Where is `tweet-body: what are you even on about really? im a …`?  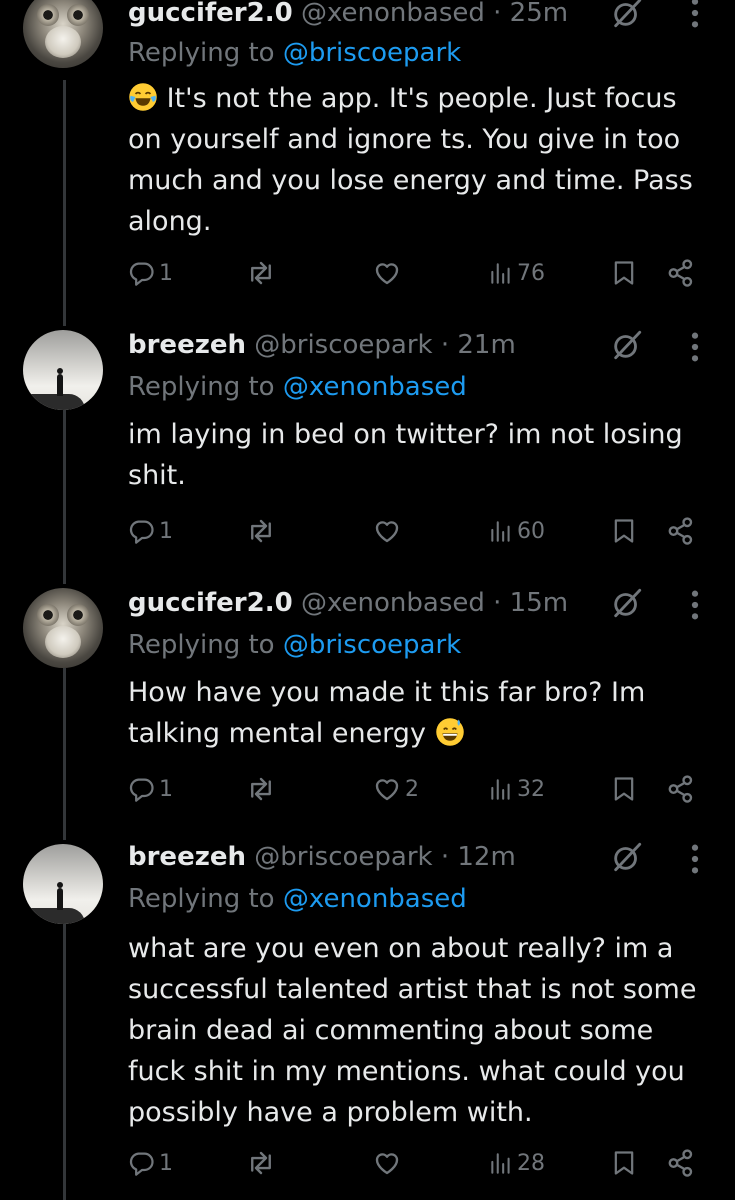
tweet-body: what are you even on about really? im a … is located at coordinates (423, 1030).